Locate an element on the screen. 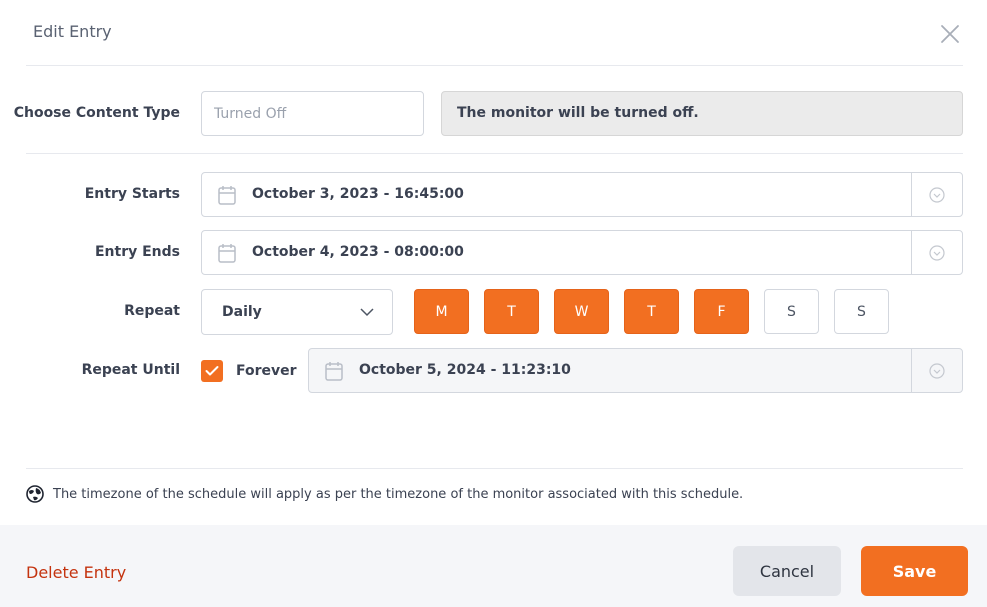 The width and height of the screenshot is (987, 607). cancel-button: Cancel is located at coordinates (787, 571).